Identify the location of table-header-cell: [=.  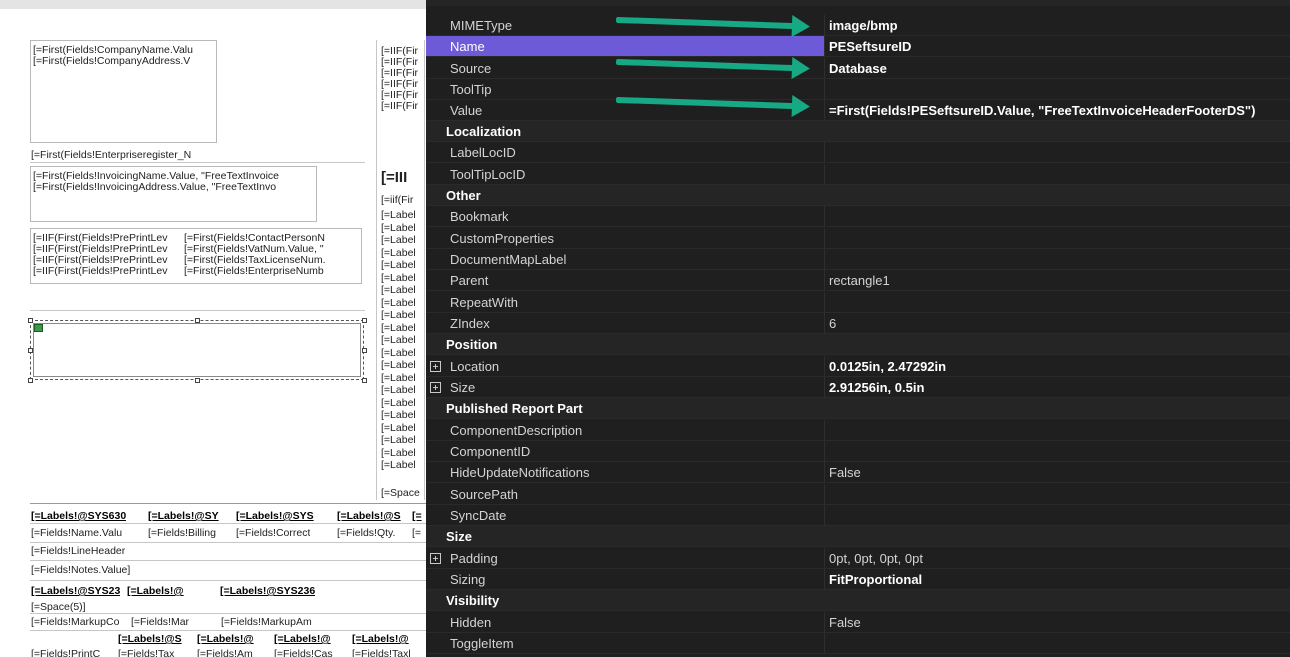
(417, 516).